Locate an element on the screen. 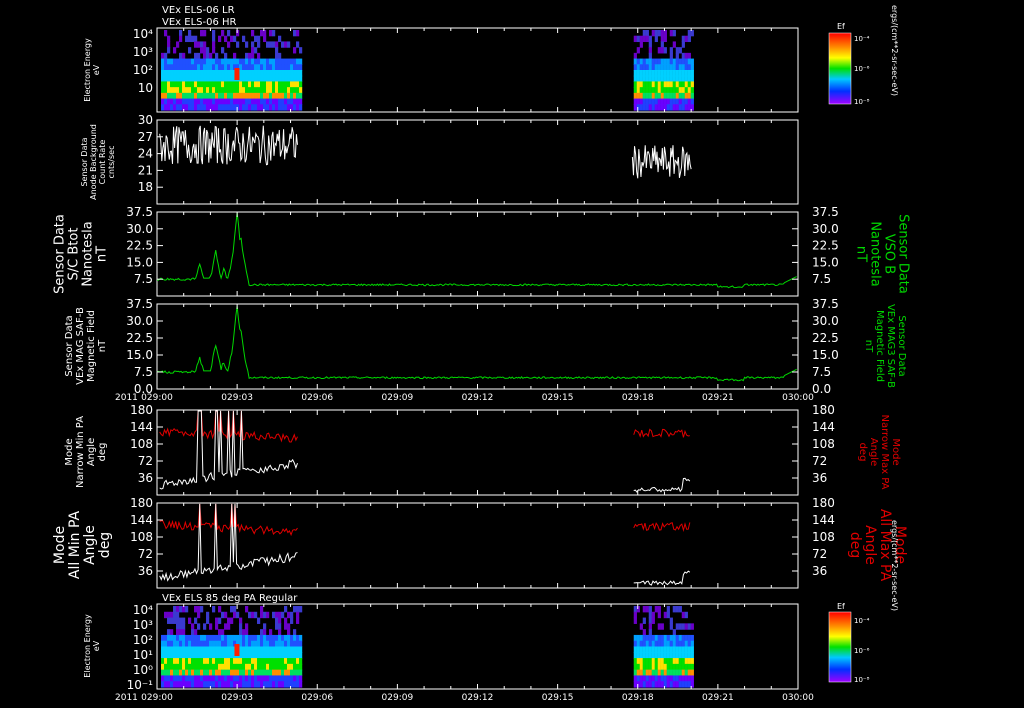 This screenshot has width=1024, height=708. time-tick-label: 029:21 is located at coordinates (718, 698).